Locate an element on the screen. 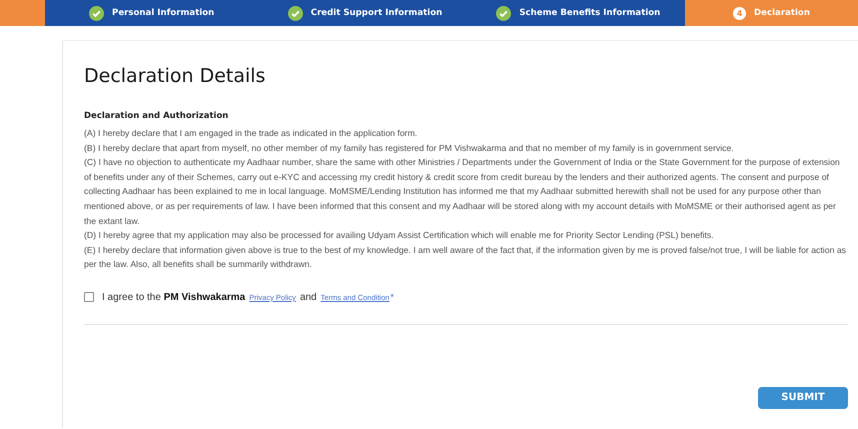 The width and height of the screenshot is (858, 429). checkbox is located at coordinates (89, 297).